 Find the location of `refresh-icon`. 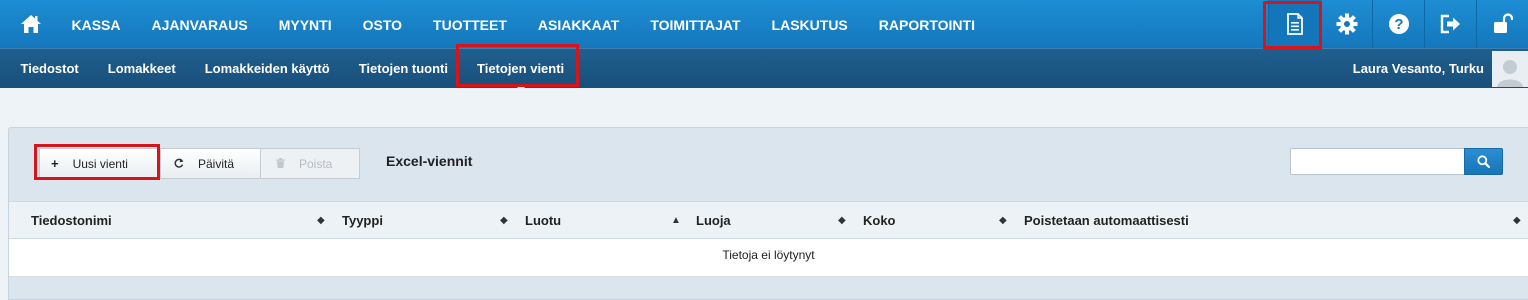

refresh-icon is located at coordinates (179, 163).